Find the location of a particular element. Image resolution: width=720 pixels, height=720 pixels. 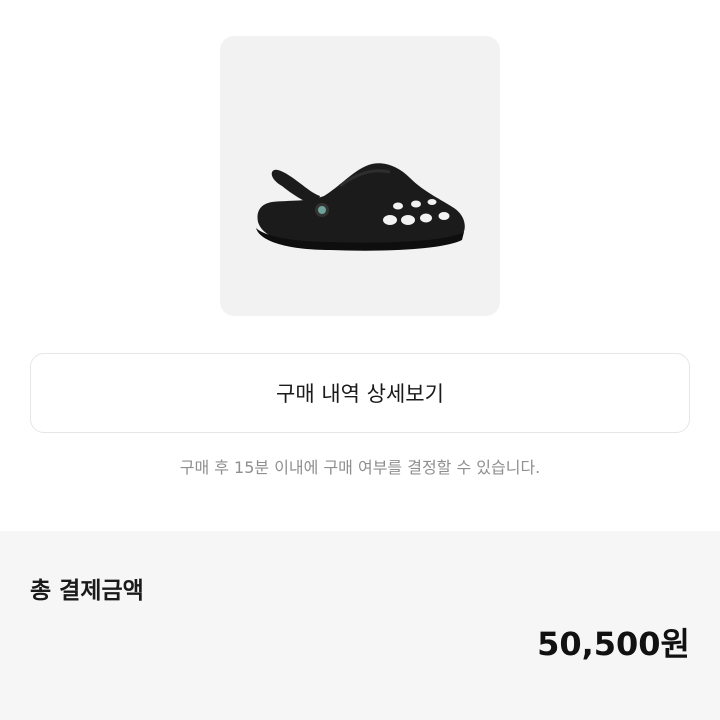

total-payment-amount: 50,500원 is located at coordinates (613, 644).